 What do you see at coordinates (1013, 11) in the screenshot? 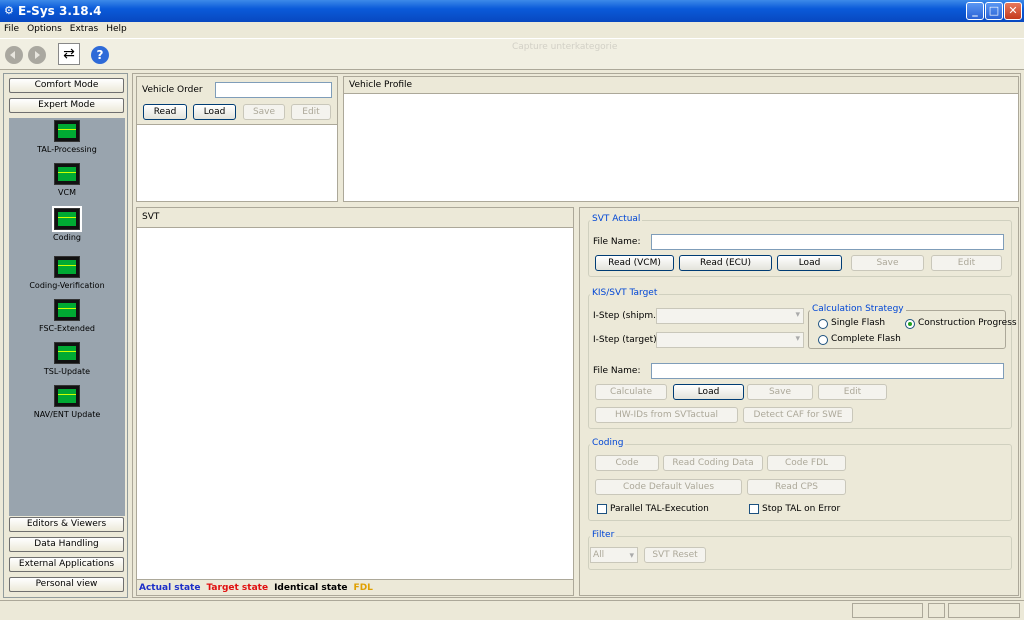
I see `close-button: ✕` at bounding box center [1013, 11].